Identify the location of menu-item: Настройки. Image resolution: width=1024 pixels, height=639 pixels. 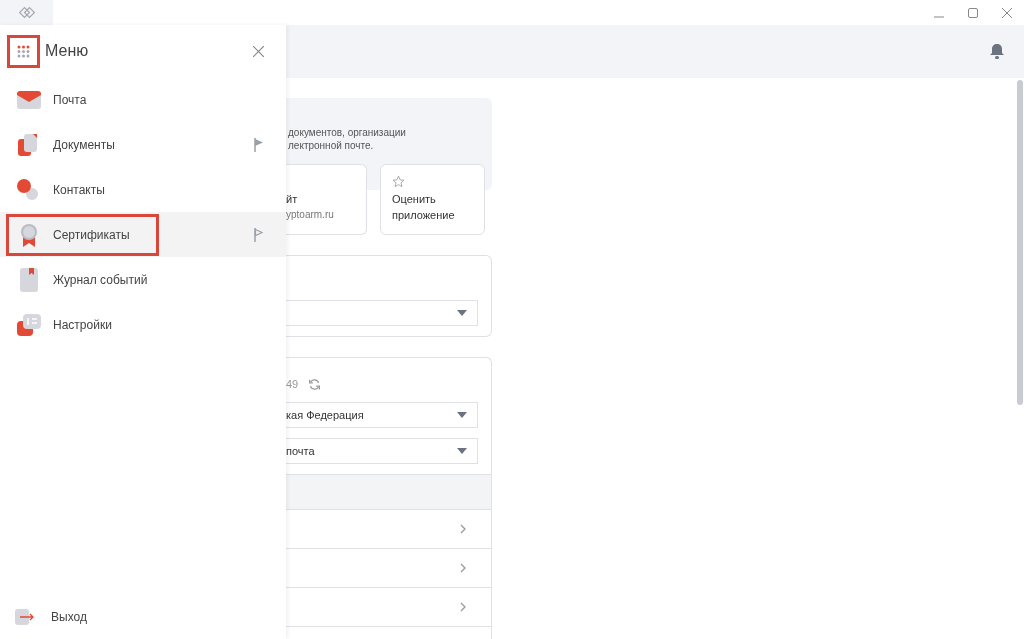
(143, 324).